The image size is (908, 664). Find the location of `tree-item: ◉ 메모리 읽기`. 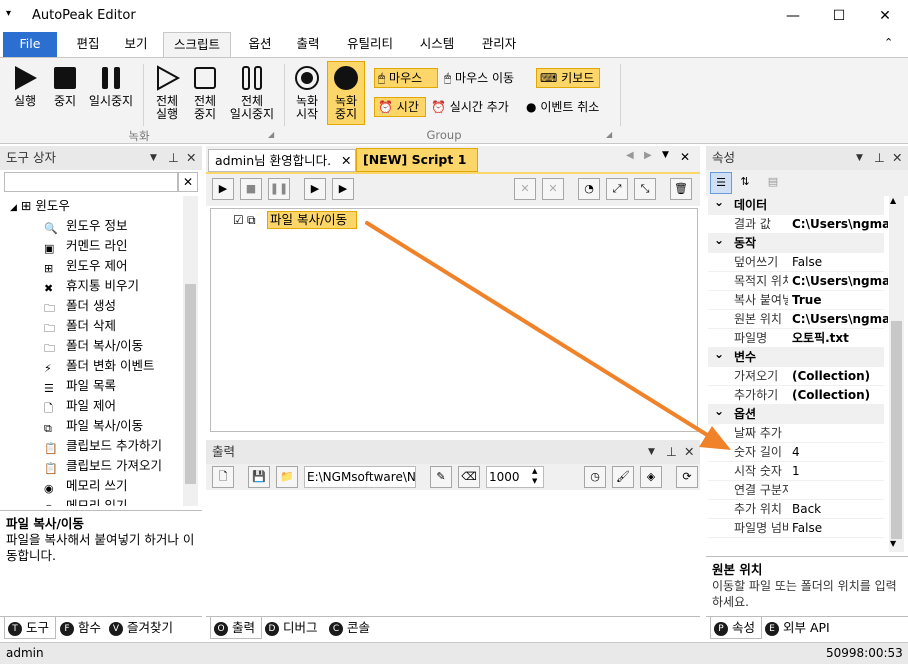

tree-item: ◉ 메모리 읽기 is located at coordinates (85, 501).